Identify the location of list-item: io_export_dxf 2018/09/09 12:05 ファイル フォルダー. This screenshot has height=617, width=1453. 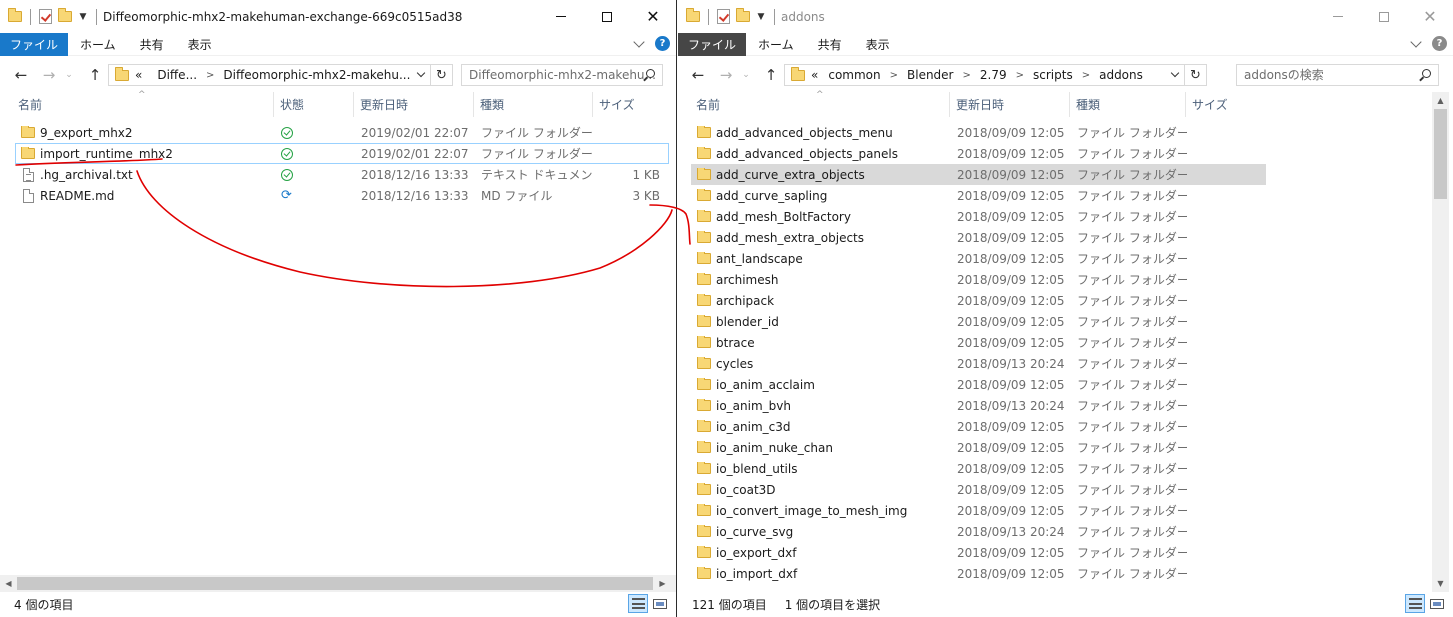
(978, 552).